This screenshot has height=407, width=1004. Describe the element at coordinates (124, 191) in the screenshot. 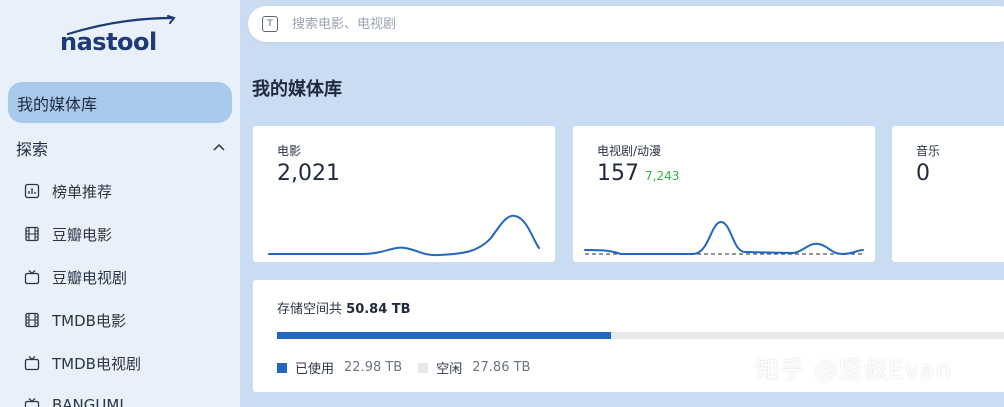

I see `sidebar-item-rankings: 榜单推荐` at that location.